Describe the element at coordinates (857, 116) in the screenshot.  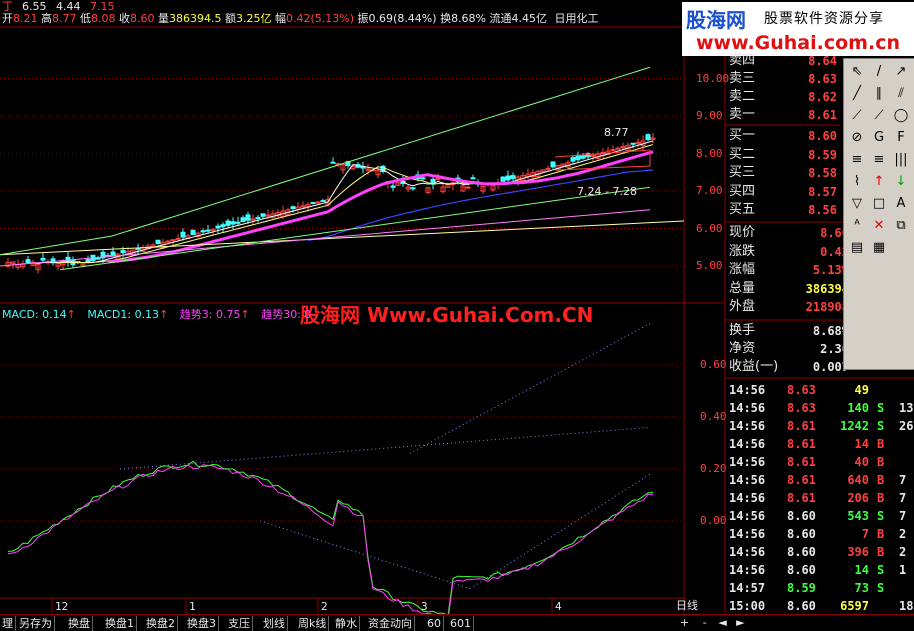
I see `fan-icon: ⟋` at that location.